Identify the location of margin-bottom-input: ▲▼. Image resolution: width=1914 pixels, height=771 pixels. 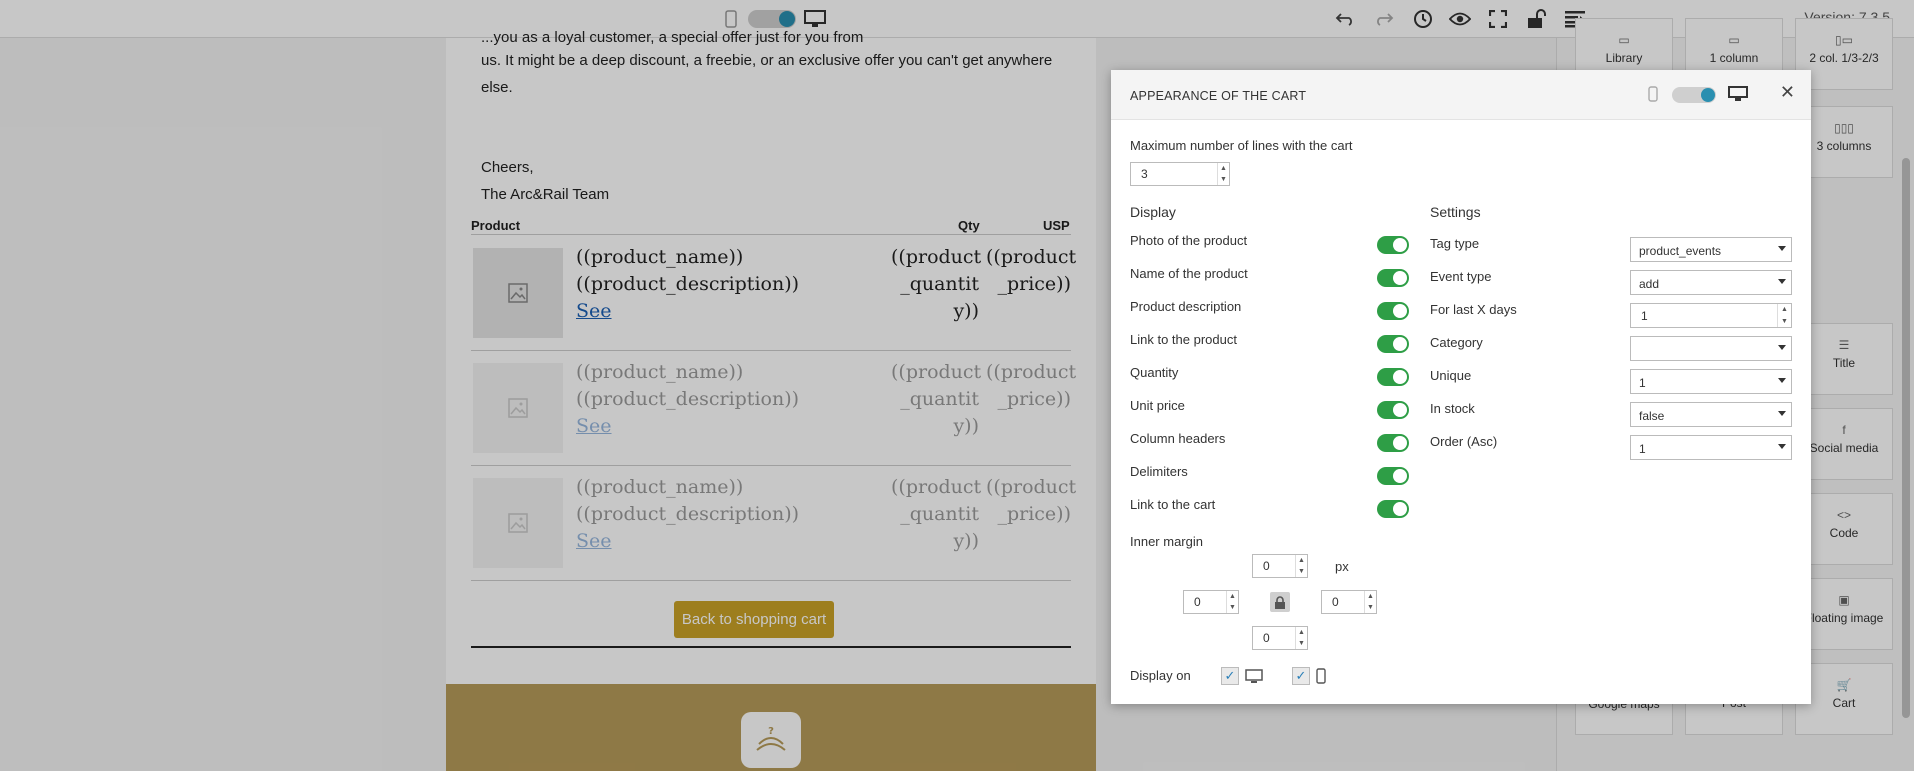
(1280, 638).